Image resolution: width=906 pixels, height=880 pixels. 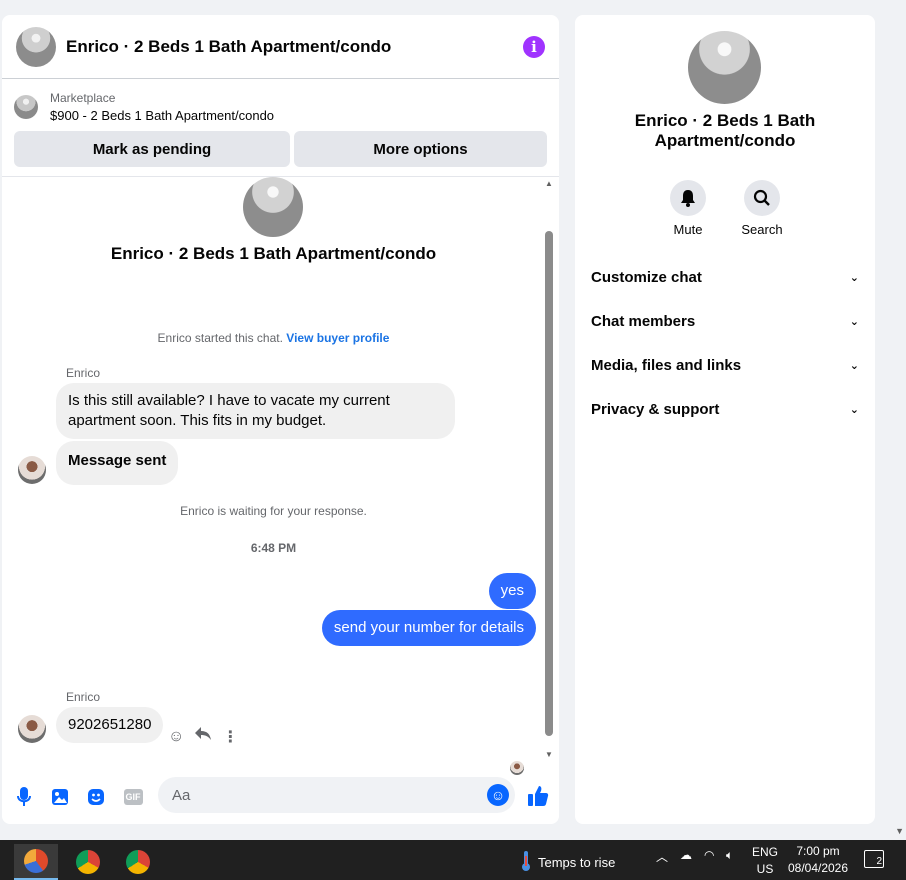 What do you see at coordinates (765, 861) in the screenshot?
I see `language-indicator: ENG US` at bounding box center [765, 861].